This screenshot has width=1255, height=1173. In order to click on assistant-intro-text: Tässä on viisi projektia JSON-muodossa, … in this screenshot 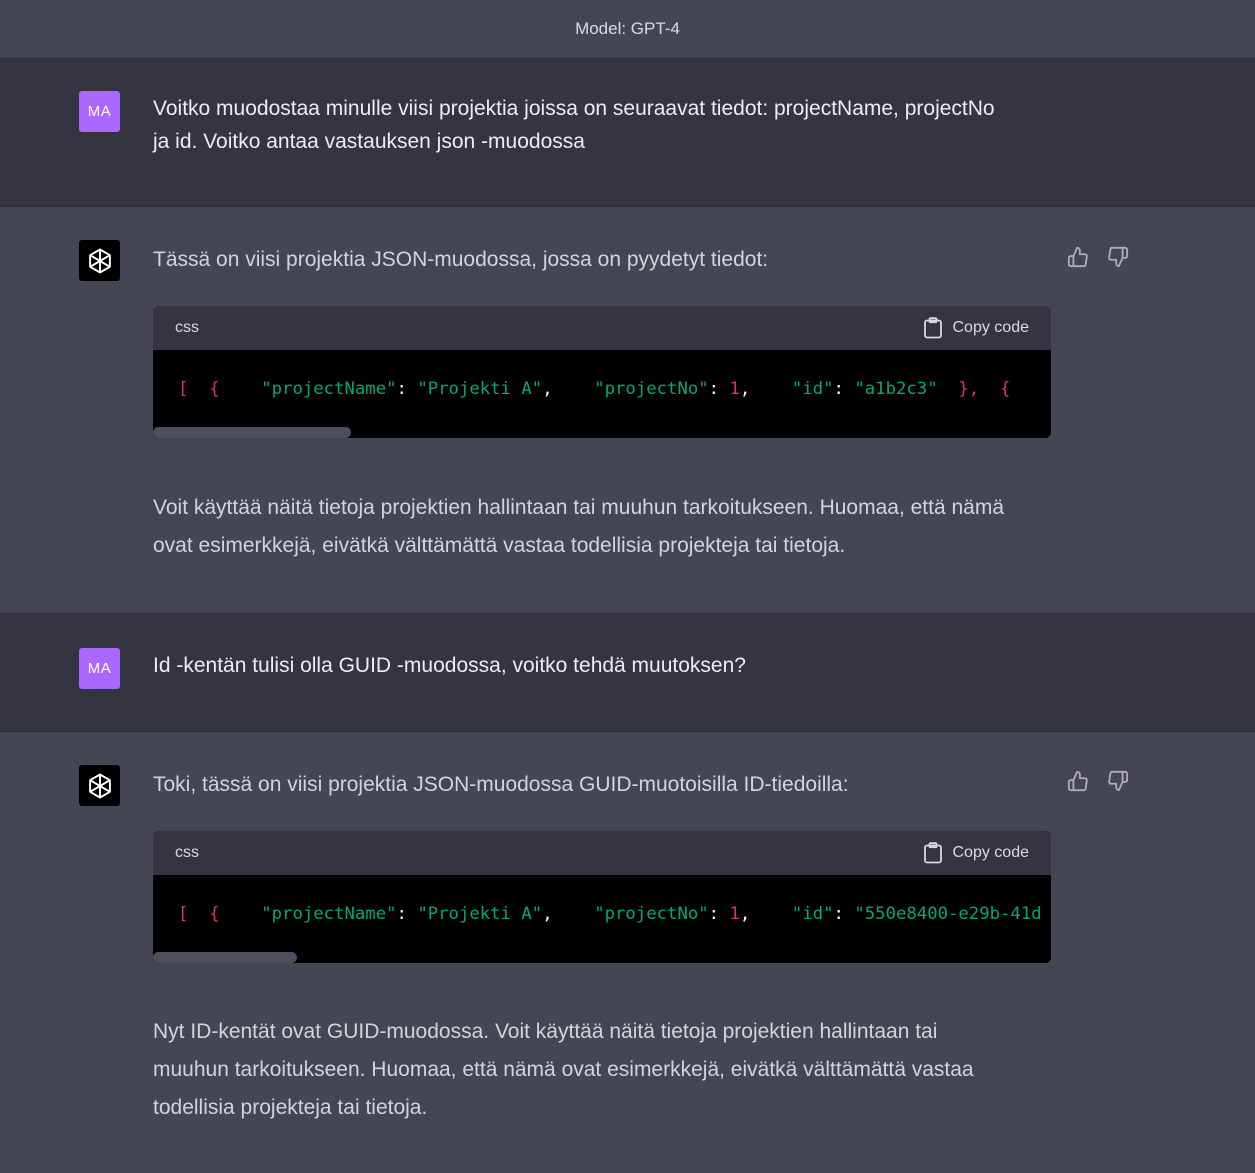, I will do `click(461, 259)`.